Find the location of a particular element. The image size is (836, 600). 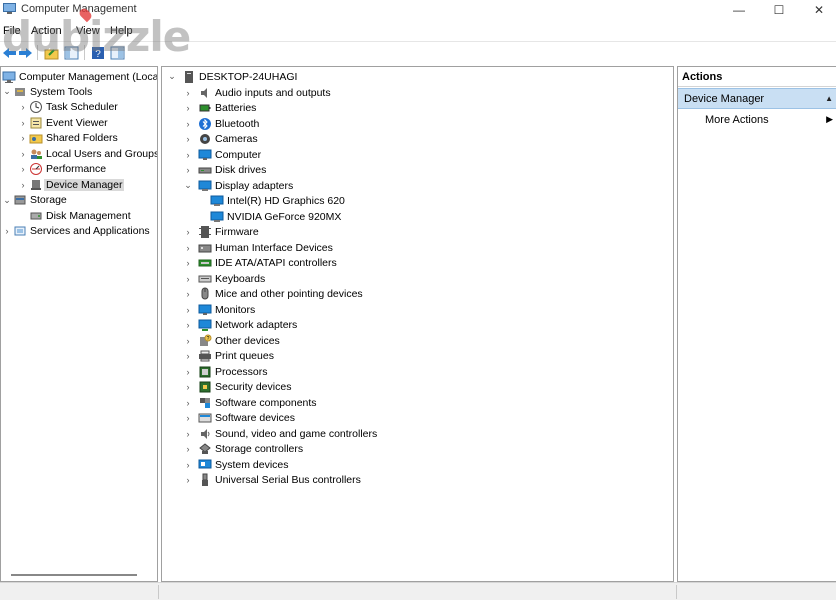

computer-icon is located at coordinates (205, 155).